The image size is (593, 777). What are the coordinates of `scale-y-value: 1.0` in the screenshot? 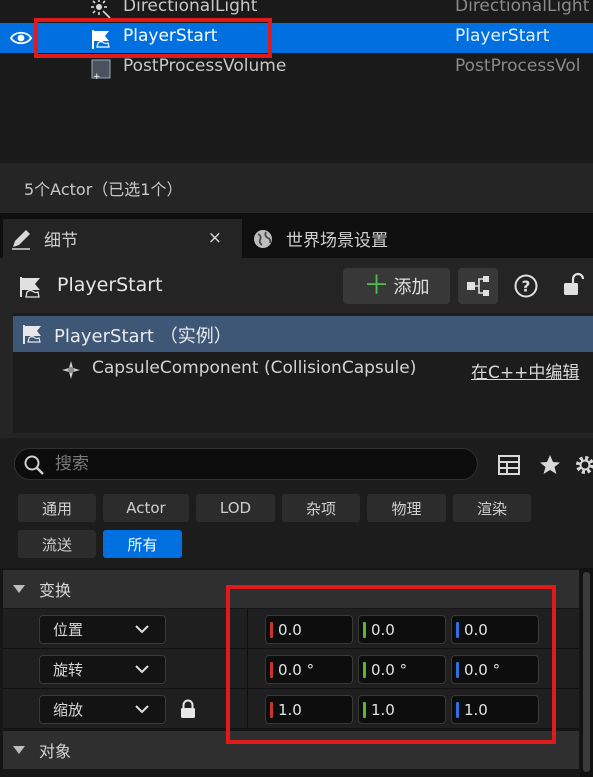 It's located at (383, 709).